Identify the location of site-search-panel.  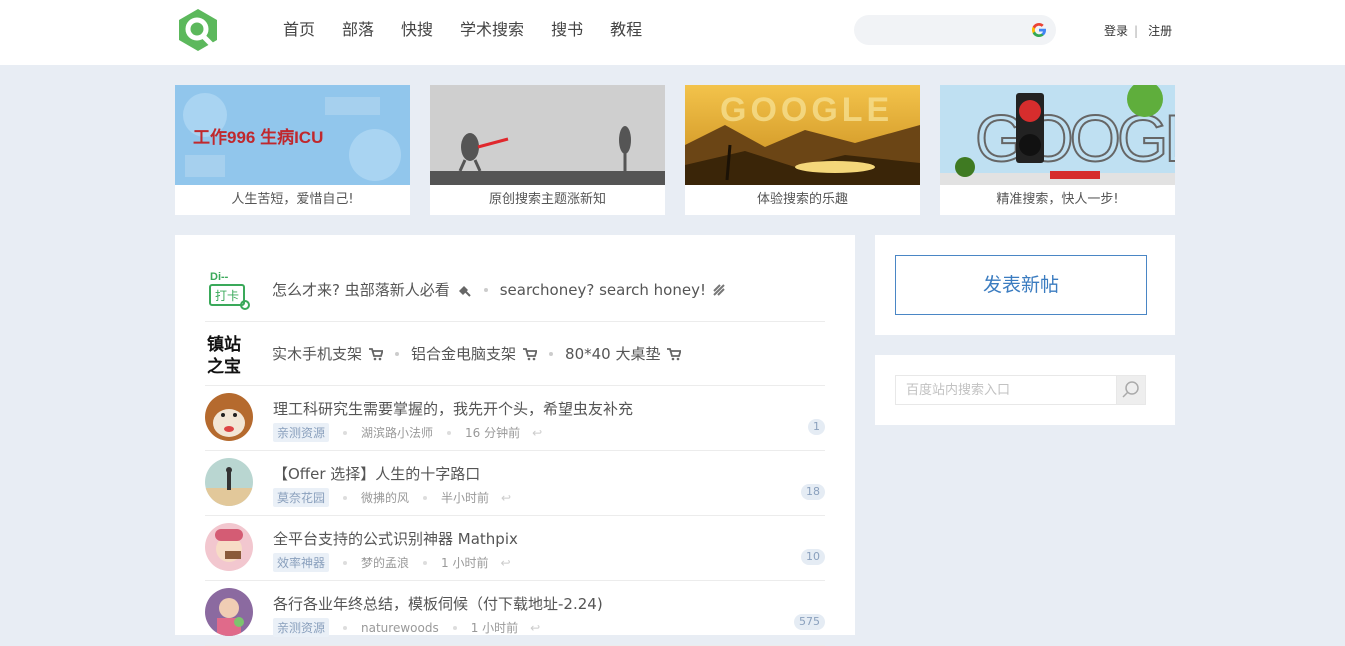
(1025, 390).